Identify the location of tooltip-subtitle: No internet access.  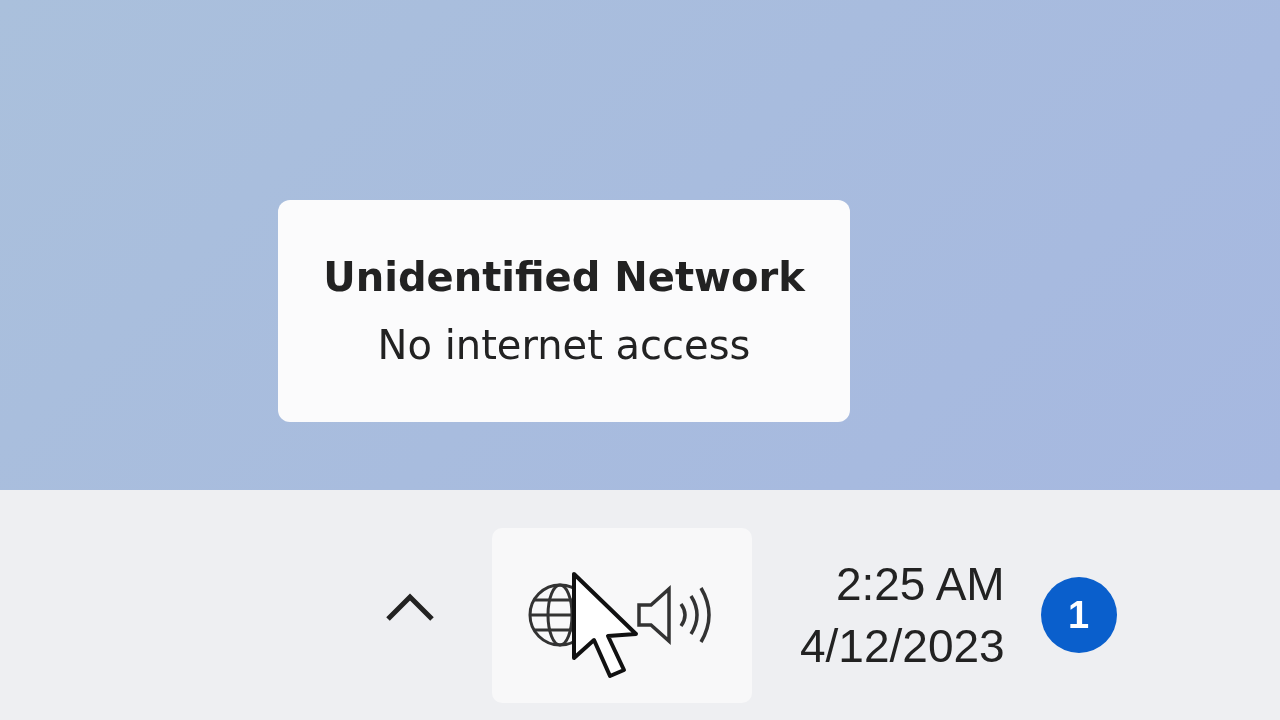
(564, 345).